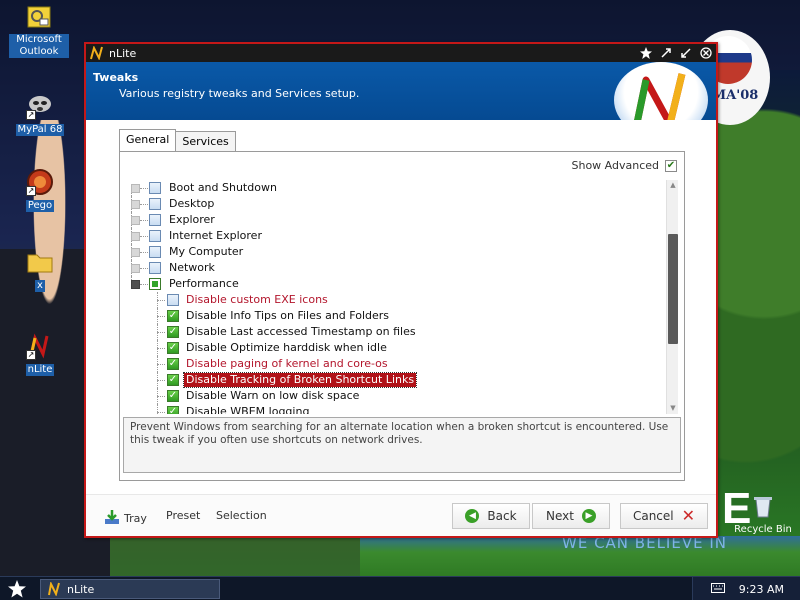  Describe the element at coordinates (183, 515) in the screenshot. I see `preset-button: Preset` at that location.